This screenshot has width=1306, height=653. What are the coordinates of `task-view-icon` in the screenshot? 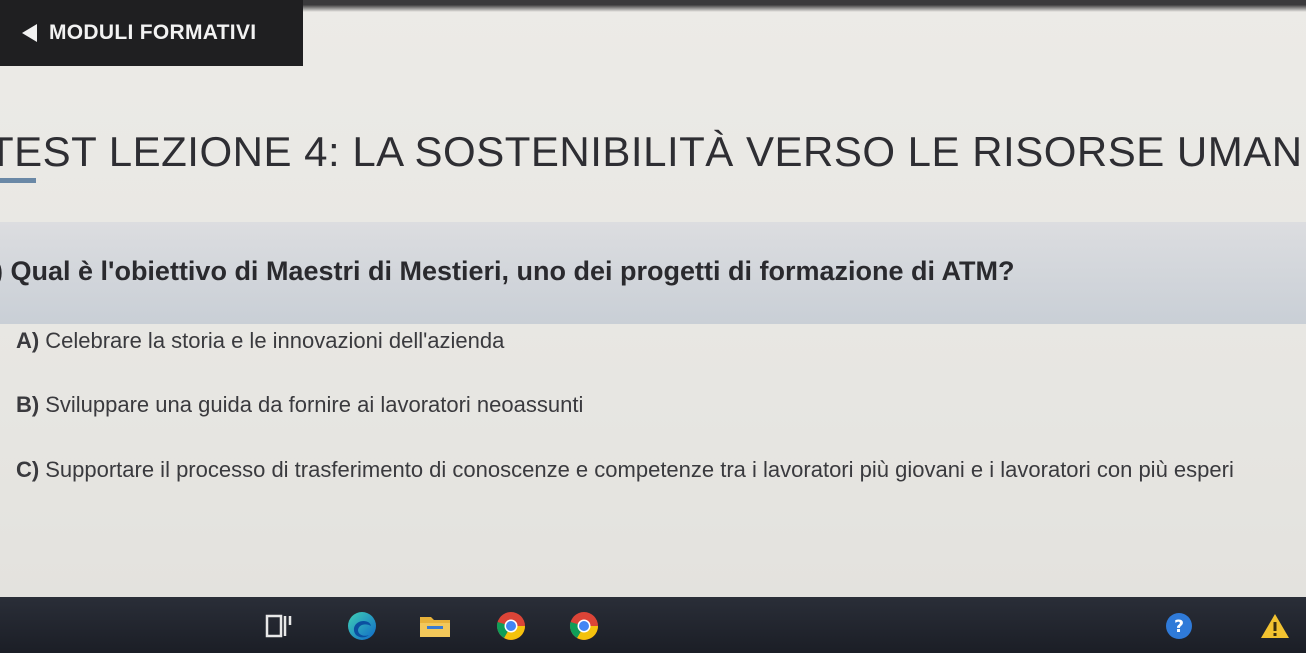 It's located at (279, 626).